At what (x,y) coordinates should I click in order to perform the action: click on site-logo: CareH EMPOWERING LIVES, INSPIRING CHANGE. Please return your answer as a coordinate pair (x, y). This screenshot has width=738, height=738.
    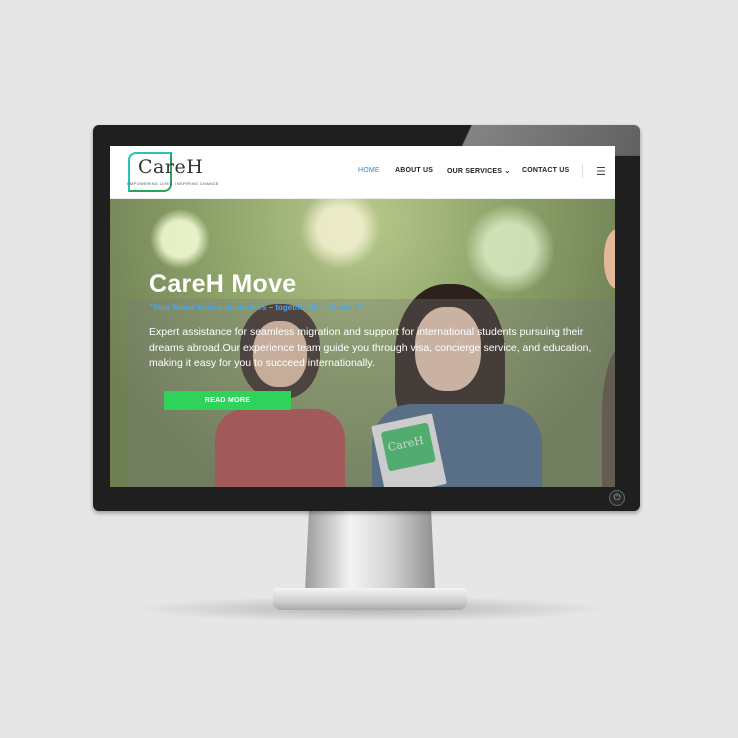
    Looking at the image, I should click on (186, 172).